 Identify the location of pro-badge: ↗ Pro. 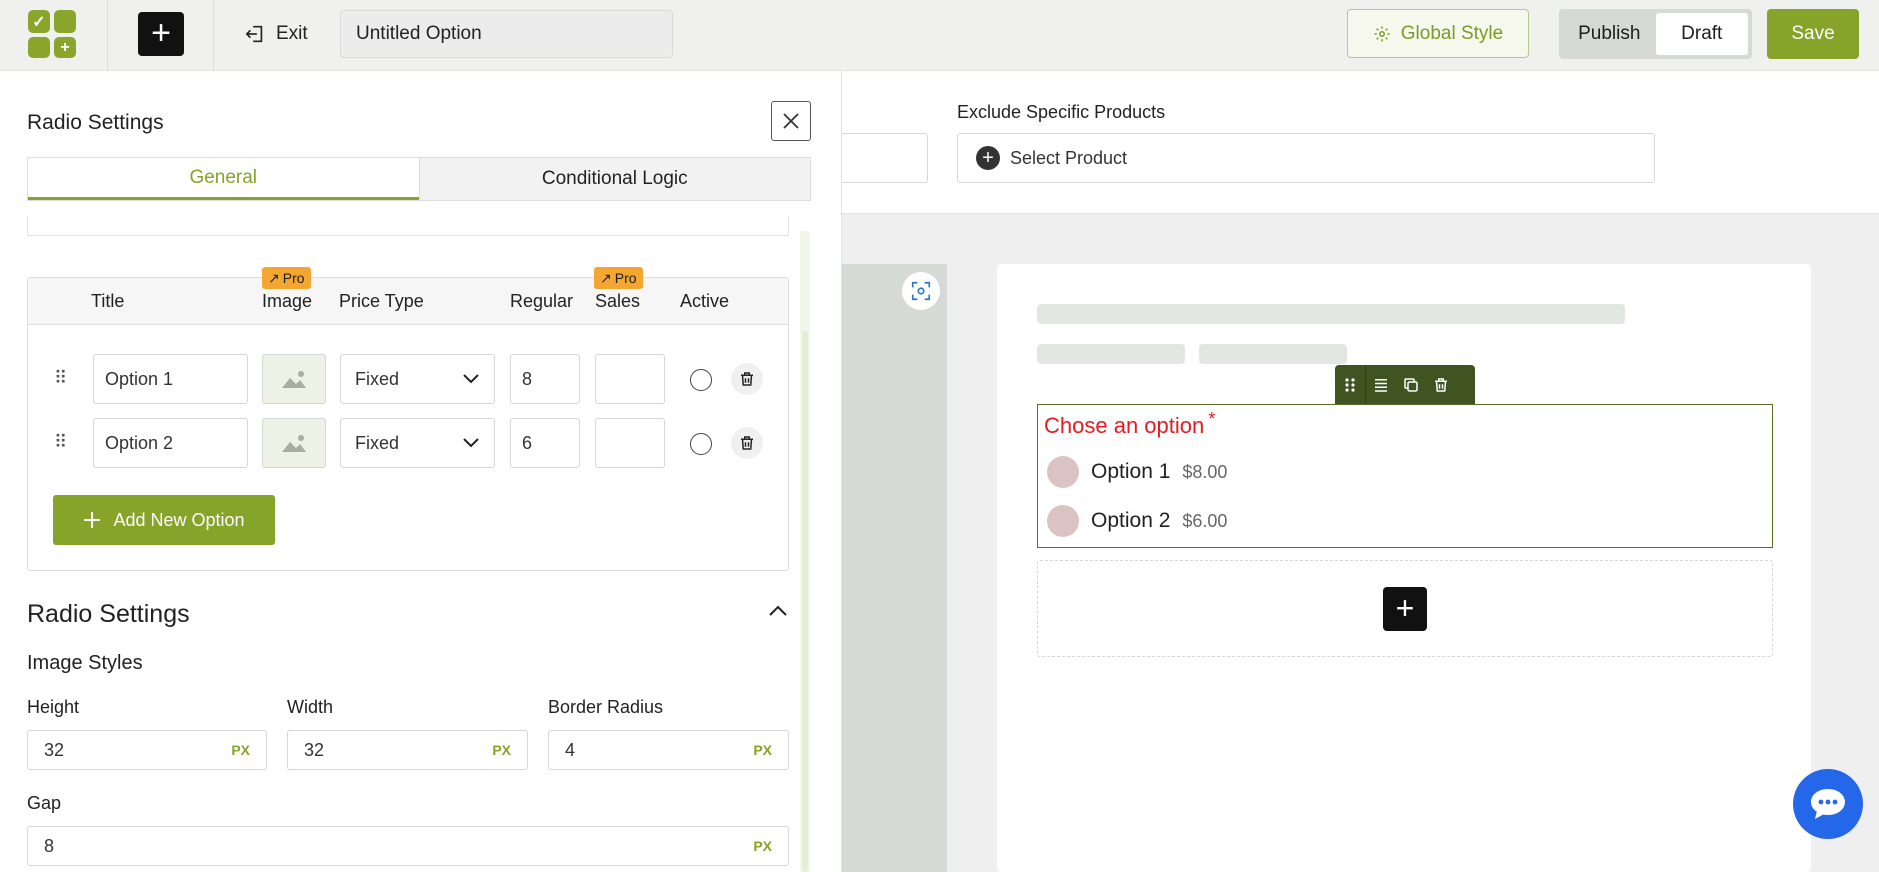
(286, 278).